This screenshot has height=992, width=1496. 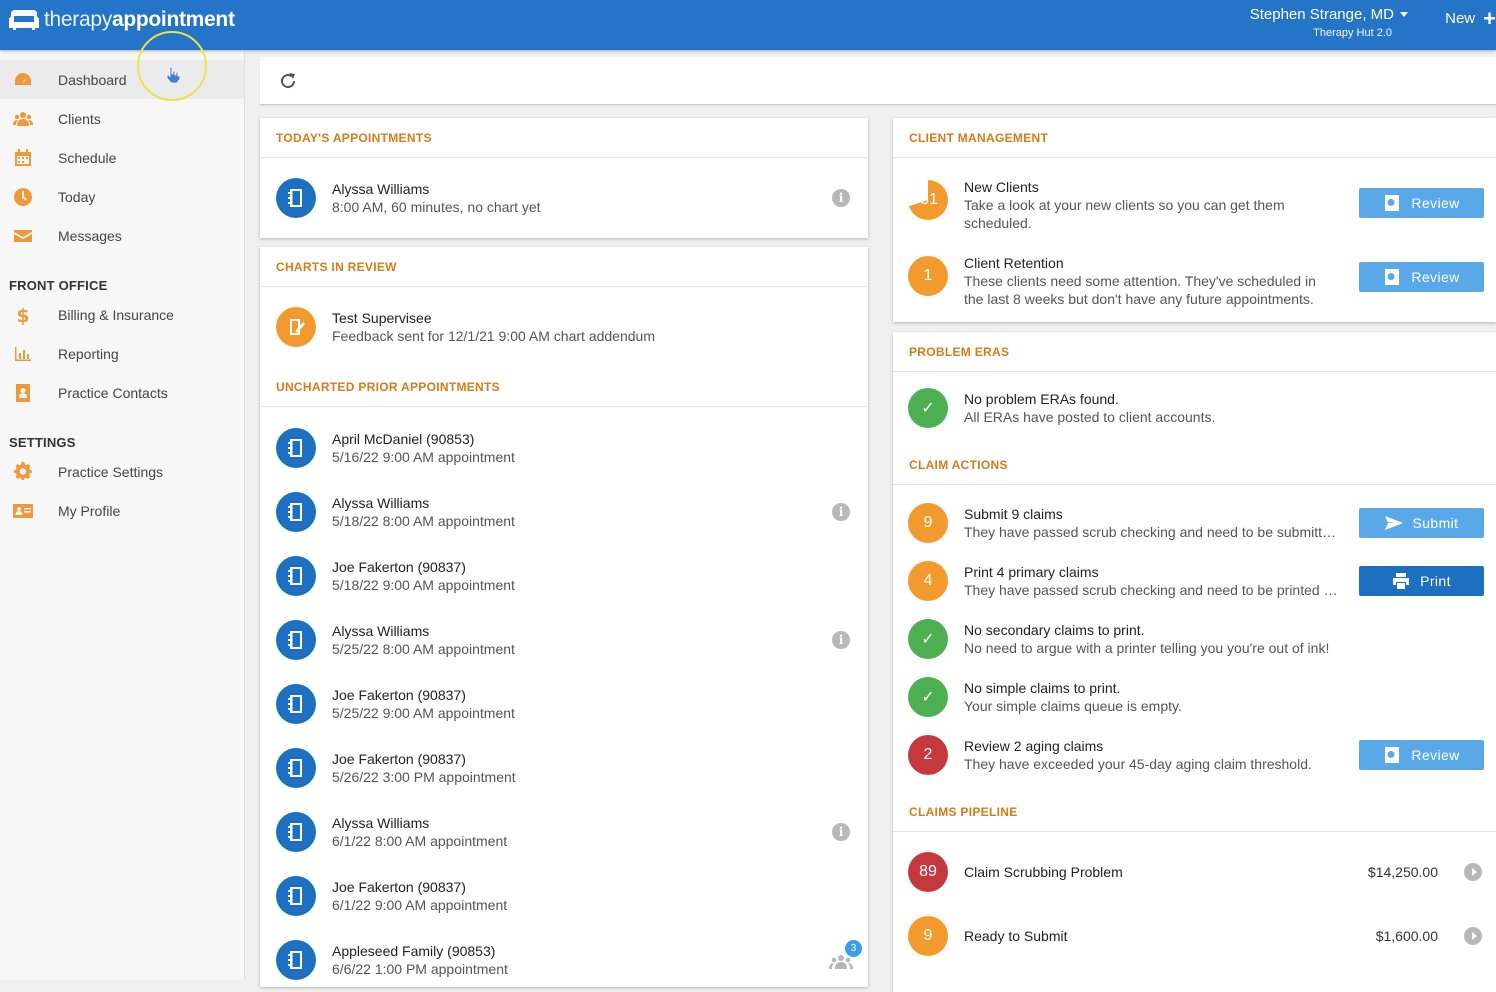 I want to click on appointment-detail: 6/6/22 1:00 PM appointment, so click(x=420, y=969).